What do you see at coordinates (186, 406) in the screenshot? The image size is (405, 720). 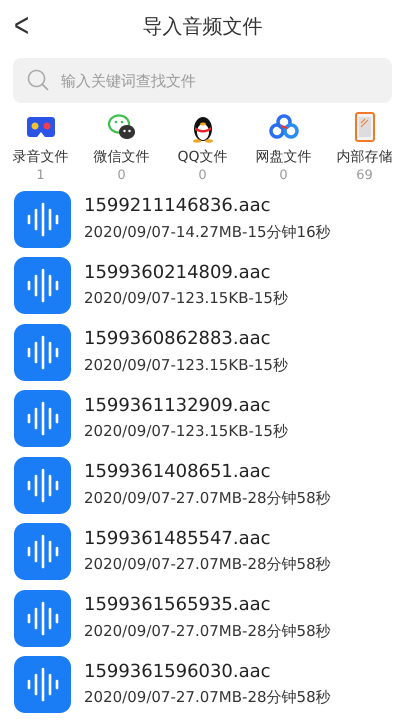 I see `file-name: 1599361132909.aac` at bounding box center [186, 406].